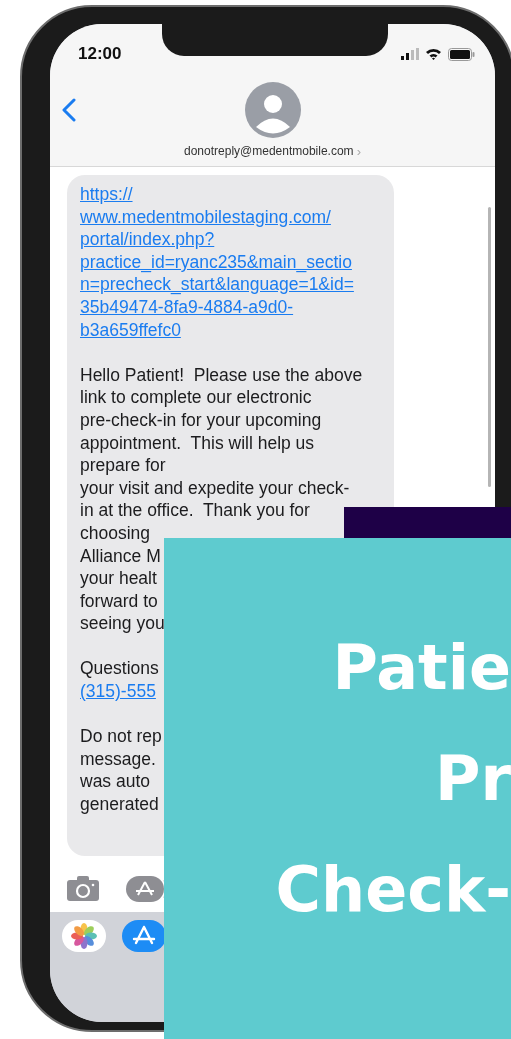 This screenshot has width=511, height=1039. What do you see at coordinates (472, 779) in the screenshot?
I see `banner-title: Pr` at bounding box center [472, 779].